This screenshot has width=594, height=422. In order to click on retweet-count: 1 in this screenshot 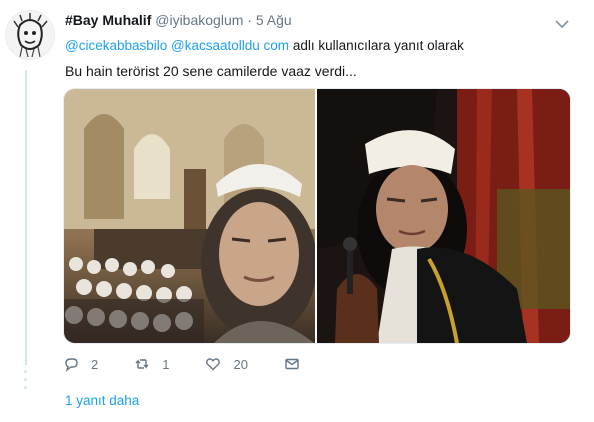, I will do `click(166, 364)`.